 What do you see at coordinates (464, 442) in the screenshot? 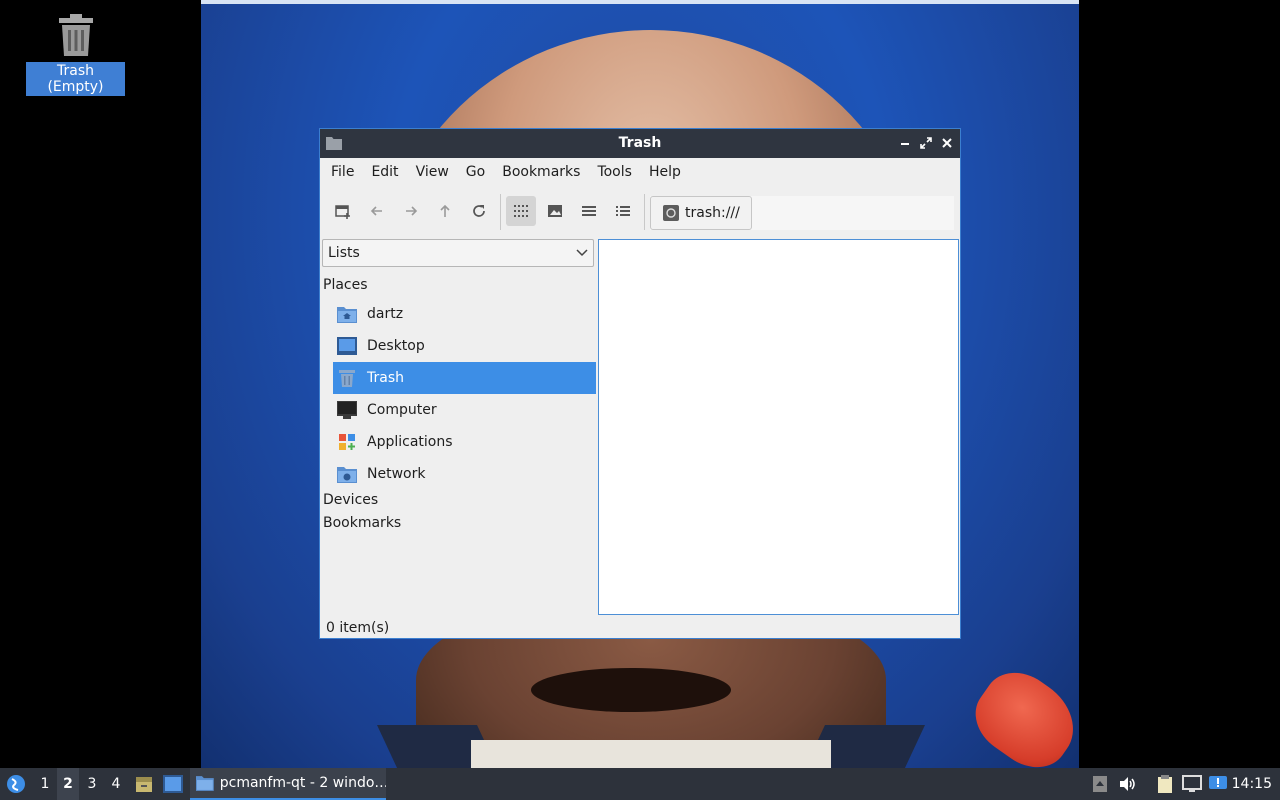
I see `sidebar-item-applications: Applications` at bounding box center [464, 442].